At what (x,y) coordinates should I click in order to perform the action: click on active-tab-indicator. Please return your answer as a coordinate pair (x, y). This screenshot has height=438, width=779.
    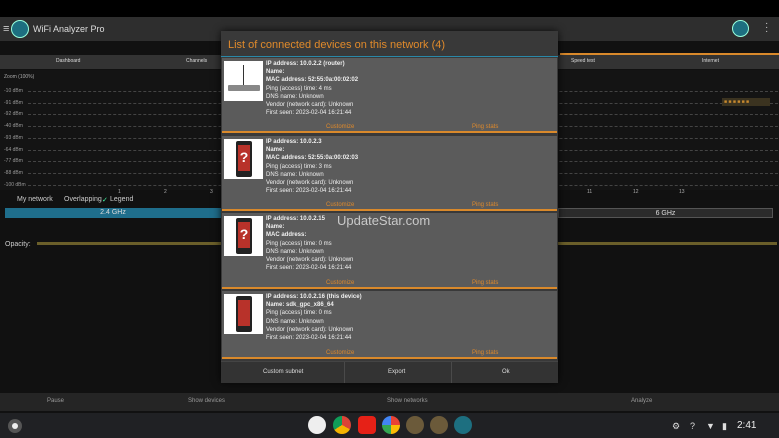
    Looking at the image, I should click on (669, 54).